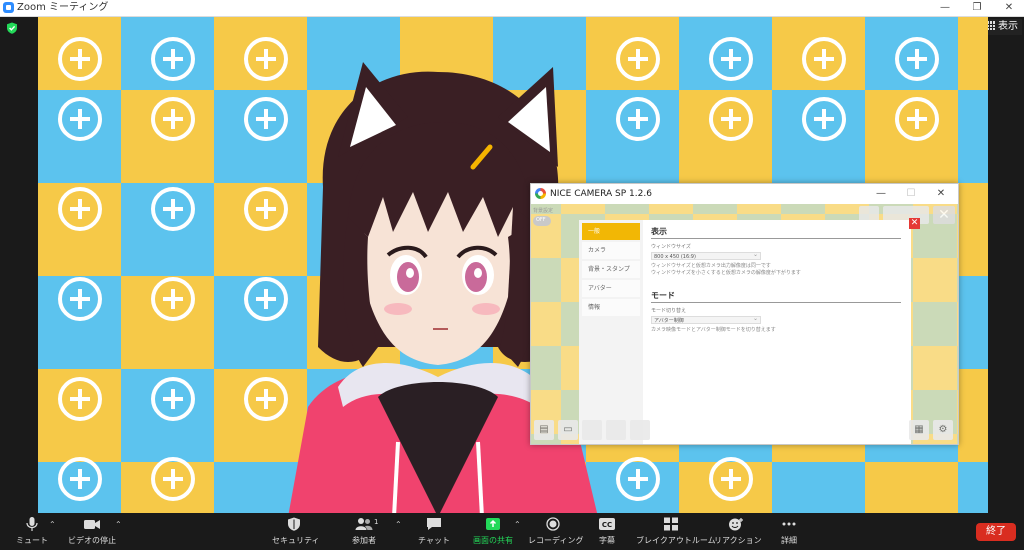 This screenshot has height=550, width=1024. Describe the element at coordinates (296, 540) in the screenshot. I see `security-label: セキュリティ` at that location.